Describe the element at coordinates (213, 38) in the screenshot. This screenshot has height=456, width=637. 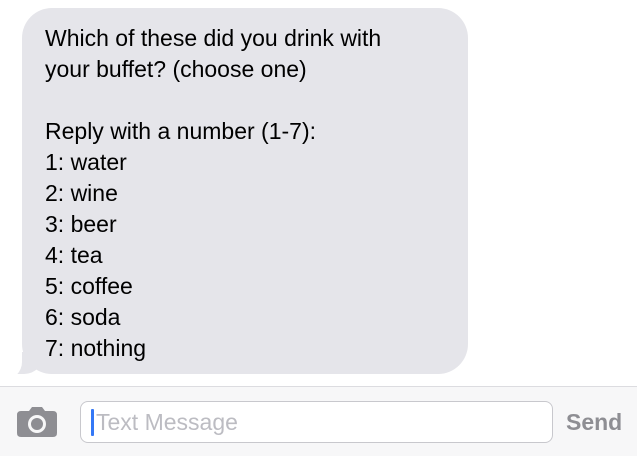
I see `message-line: Which of these did you drink with` at that location.